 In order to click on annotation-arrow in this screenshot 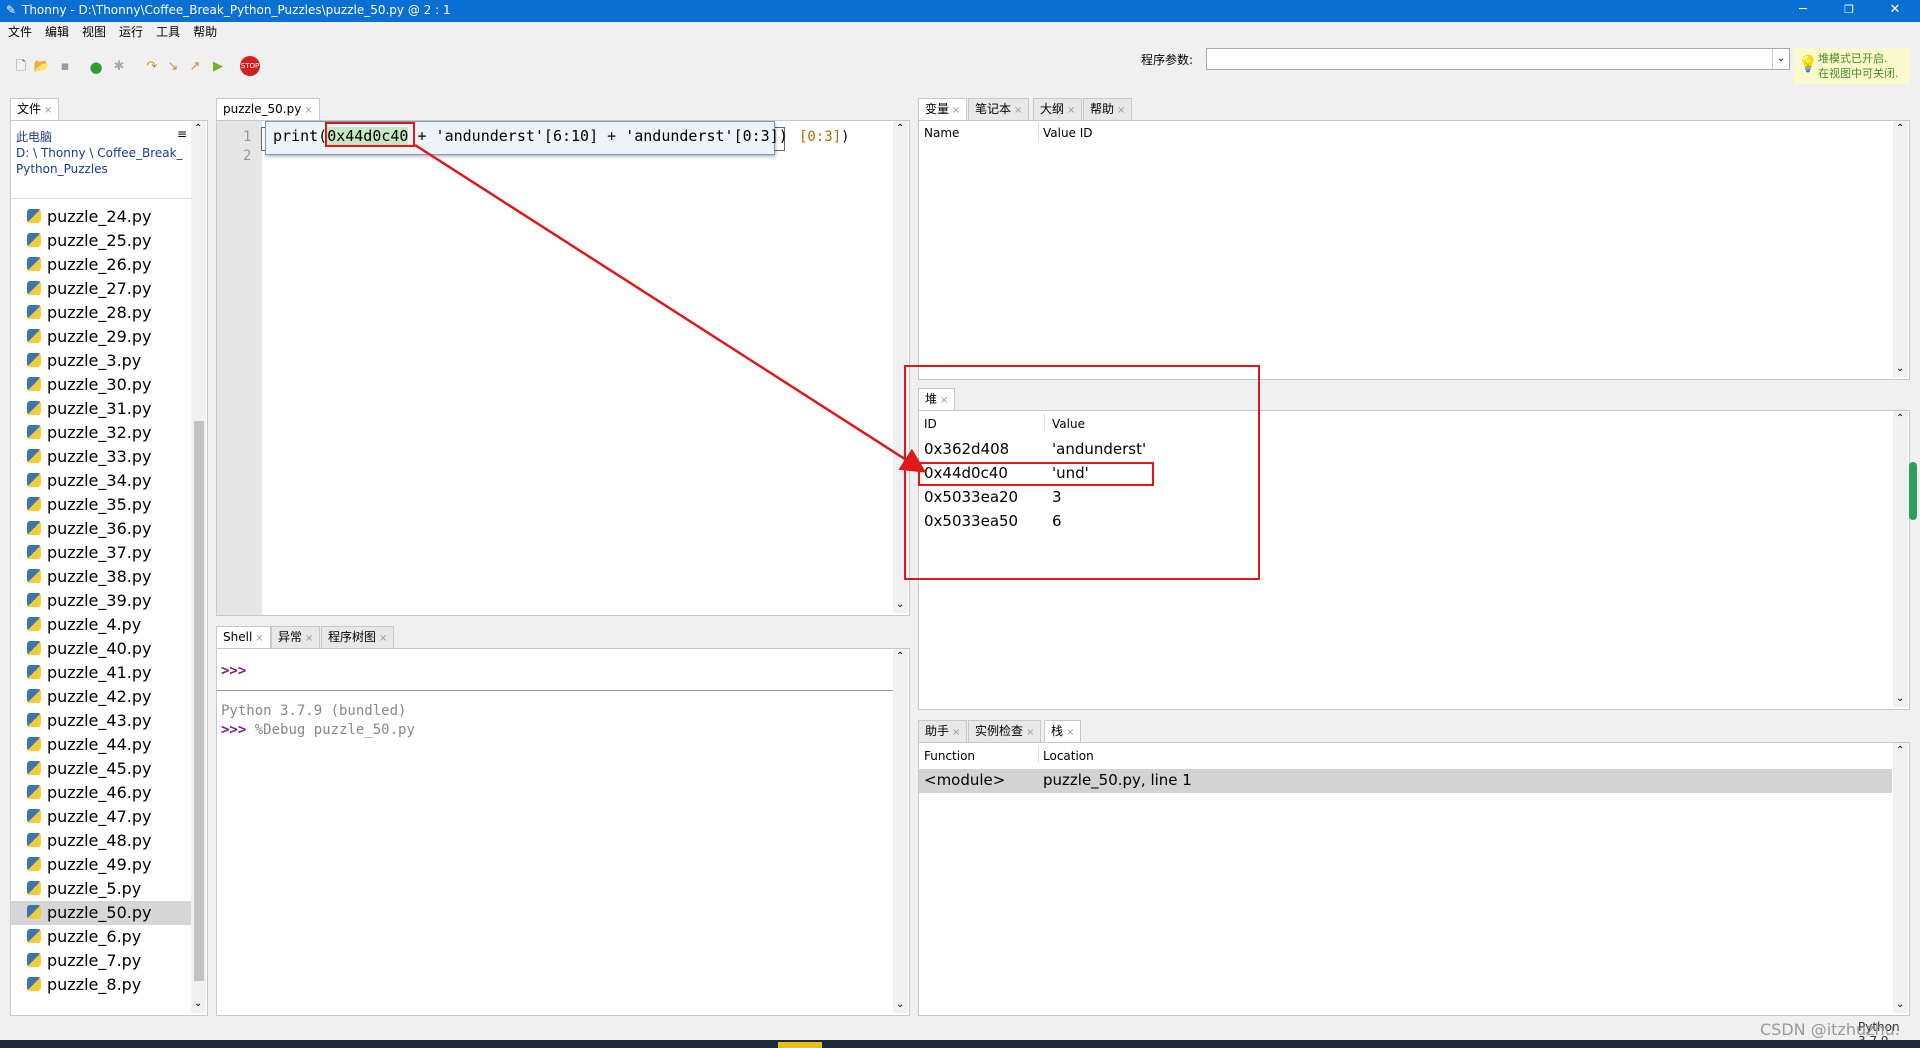, I will do `click(670, 308)`.